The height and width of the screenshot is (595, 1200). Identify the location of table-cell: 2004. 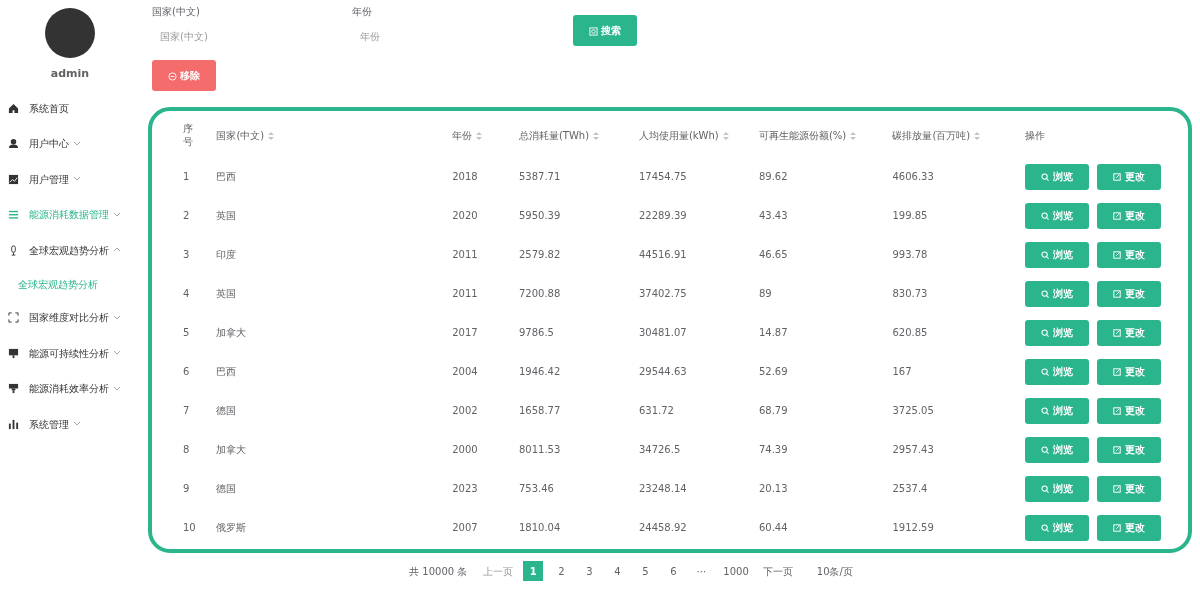
(465, 371).